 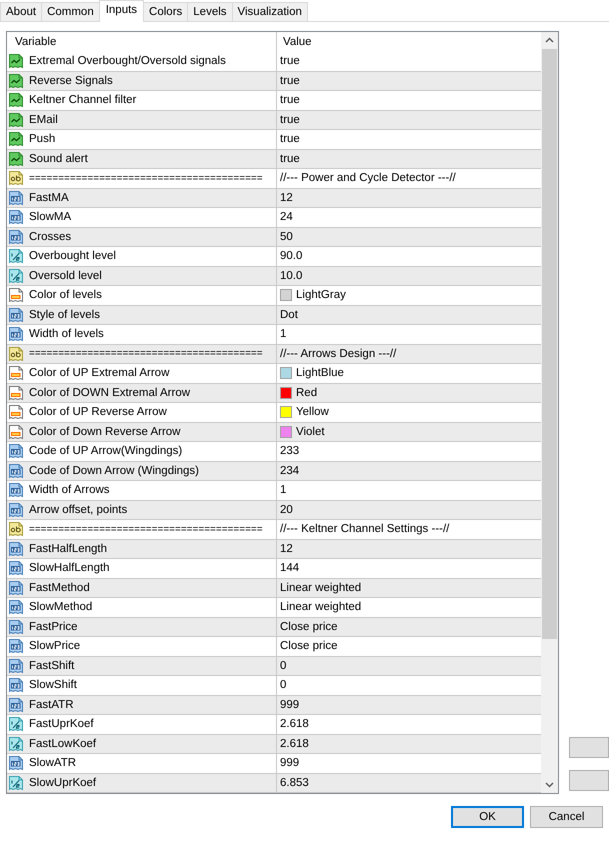 I want to click on variable-name: FastMA, so click(x=49, y=198).